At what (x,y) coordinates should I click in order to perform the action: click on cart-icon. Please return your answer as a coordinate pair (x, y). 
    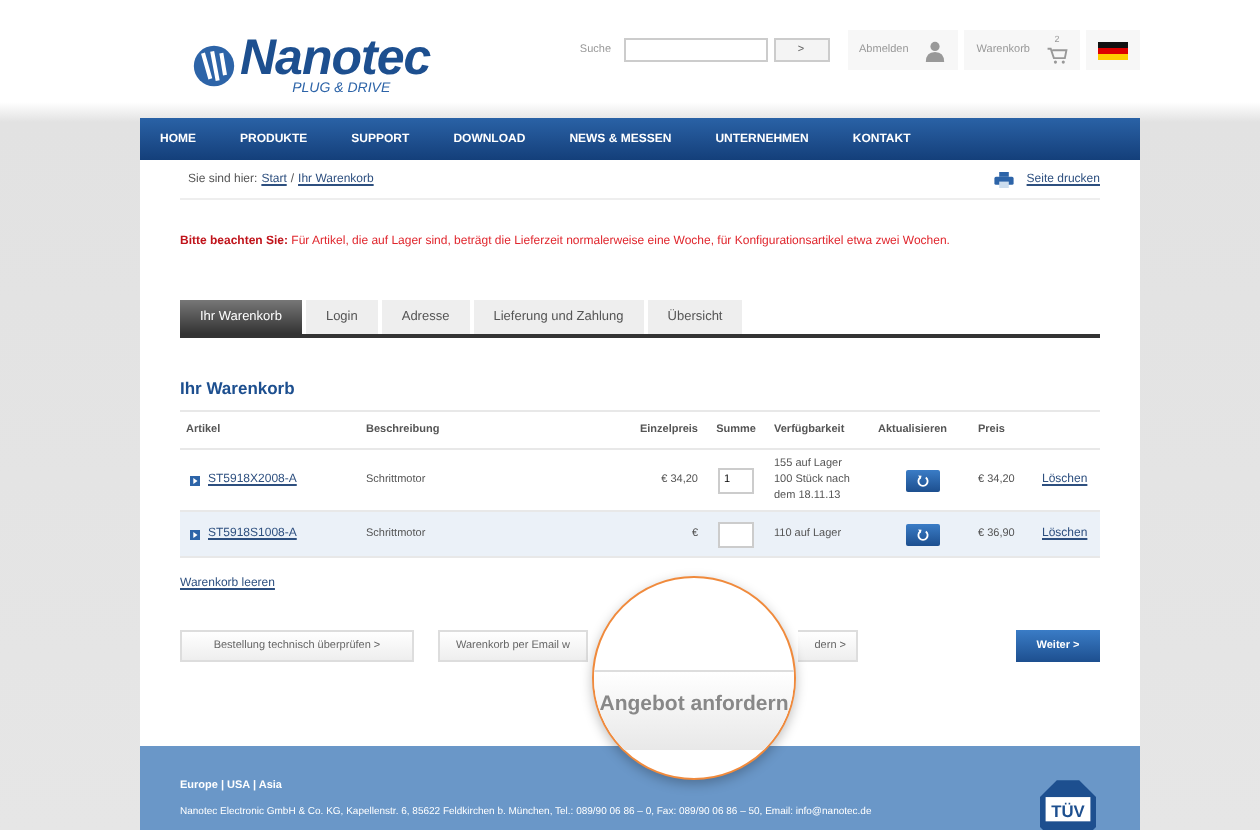
    Looking at the image, I should click on (1057, 55).